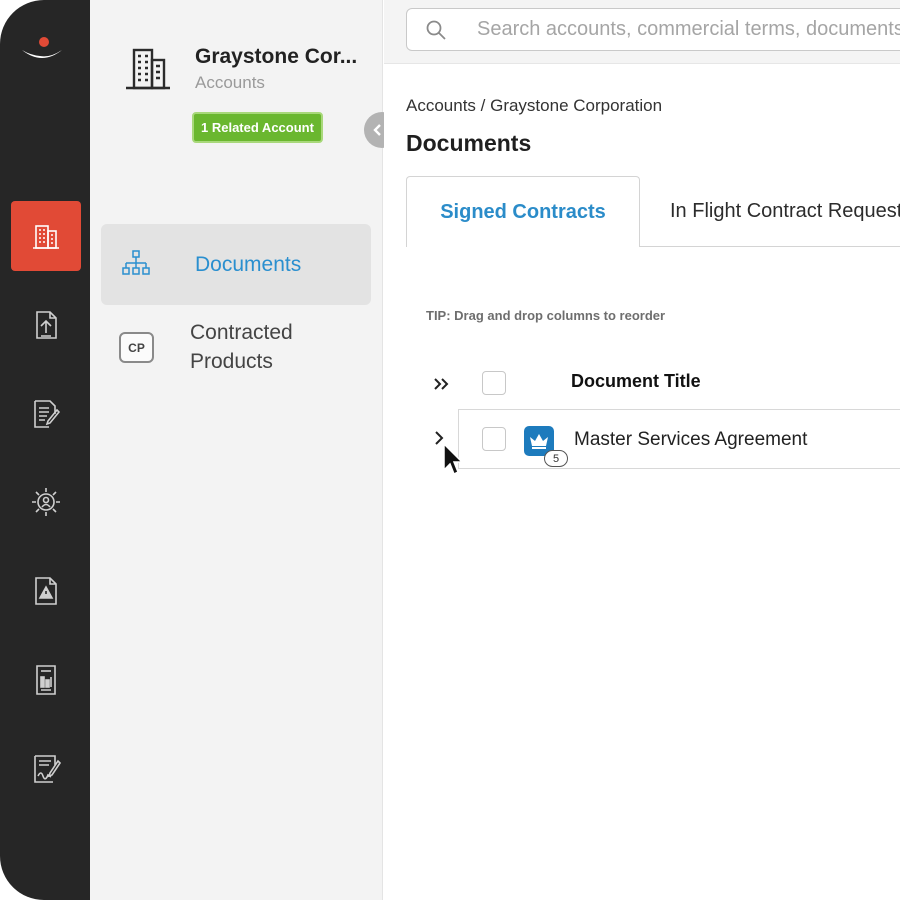  I want to click on gear-person-icon, so click(46, 502).